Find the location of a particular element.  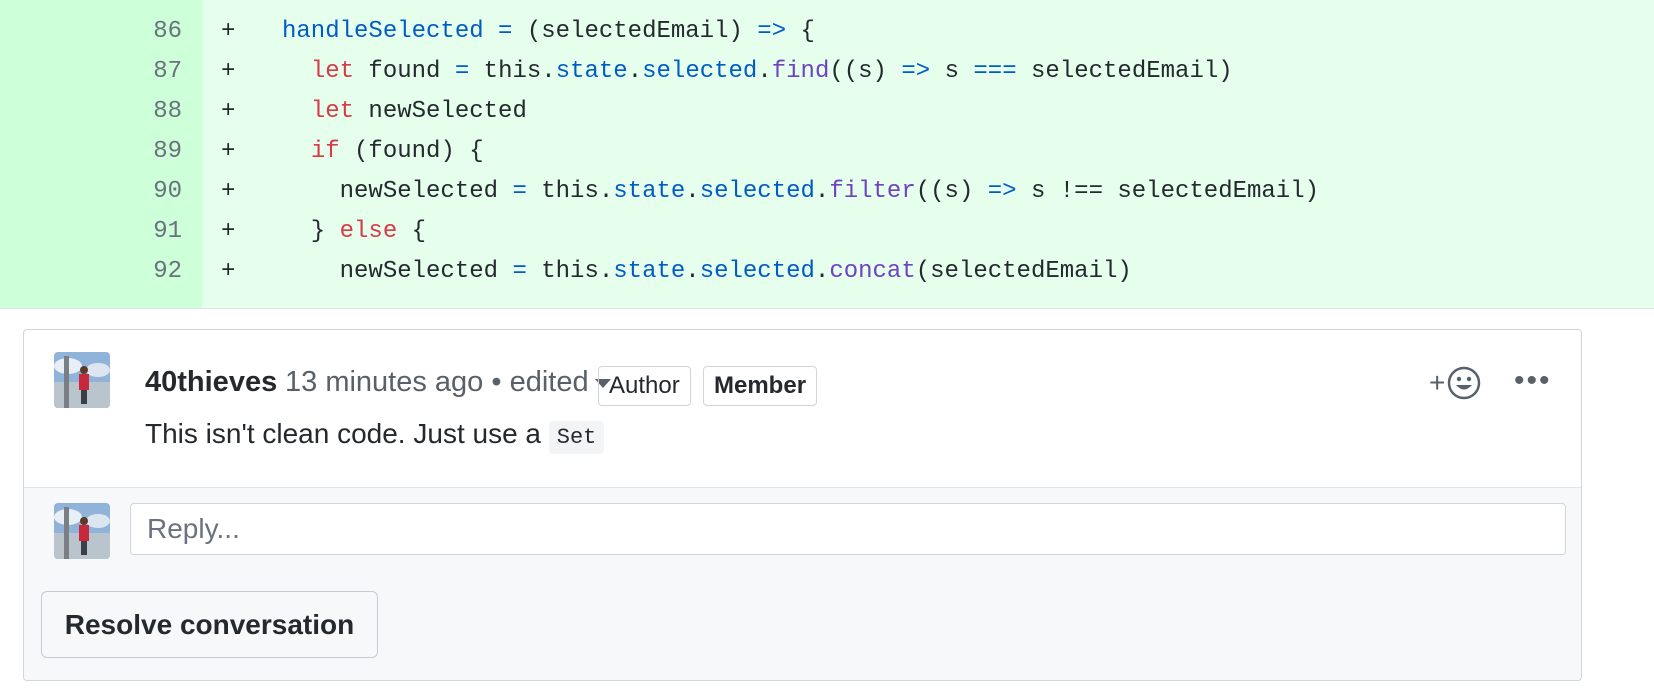

inline-code: Set is located at coordinates (576, 437).